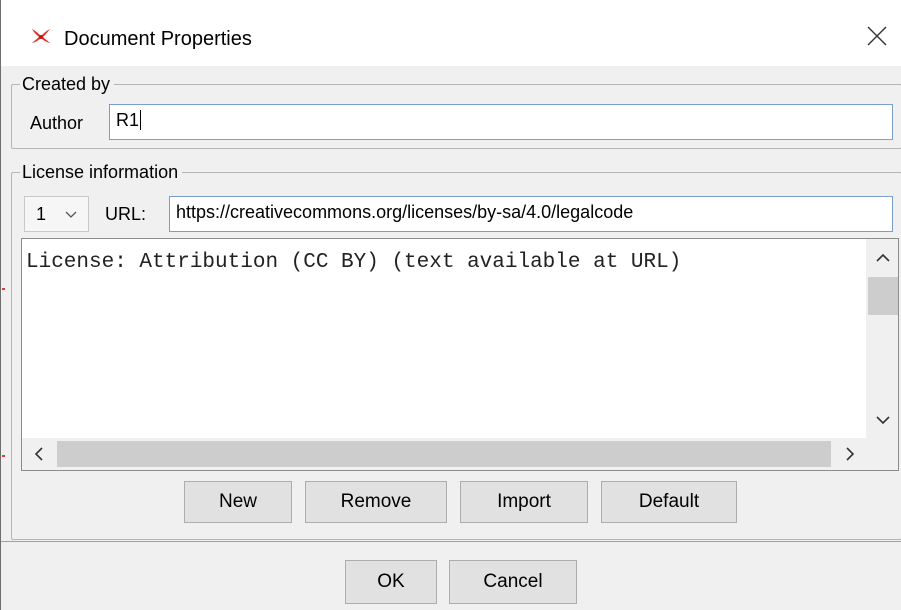 The height and width of the screenshot is (610, 901). I want to click on license-index-select: 1, so click(56, 214).